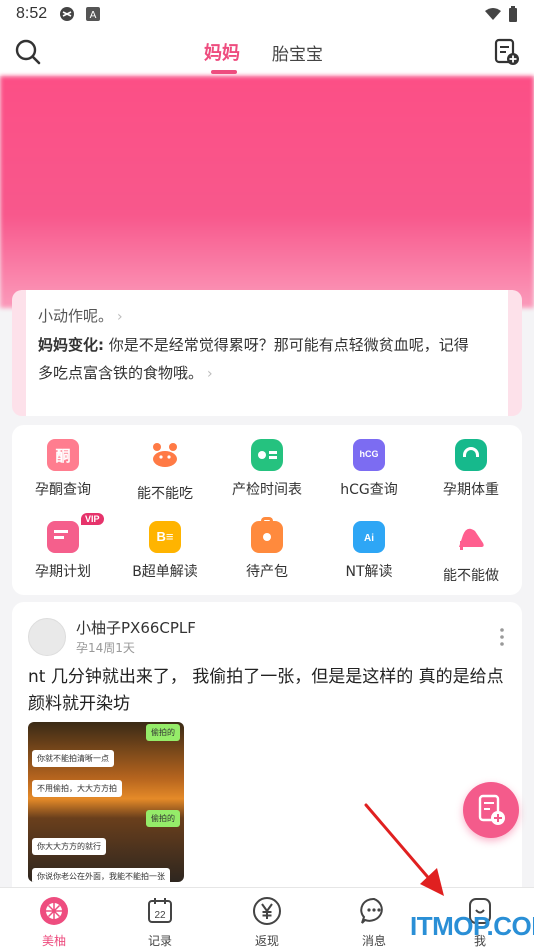 Image resolution: width=534 pixels, height=950 pixels. Describe the element at coordinates (267, 455) in the screenshot. I see `checkup-schedule-icon` at that location.